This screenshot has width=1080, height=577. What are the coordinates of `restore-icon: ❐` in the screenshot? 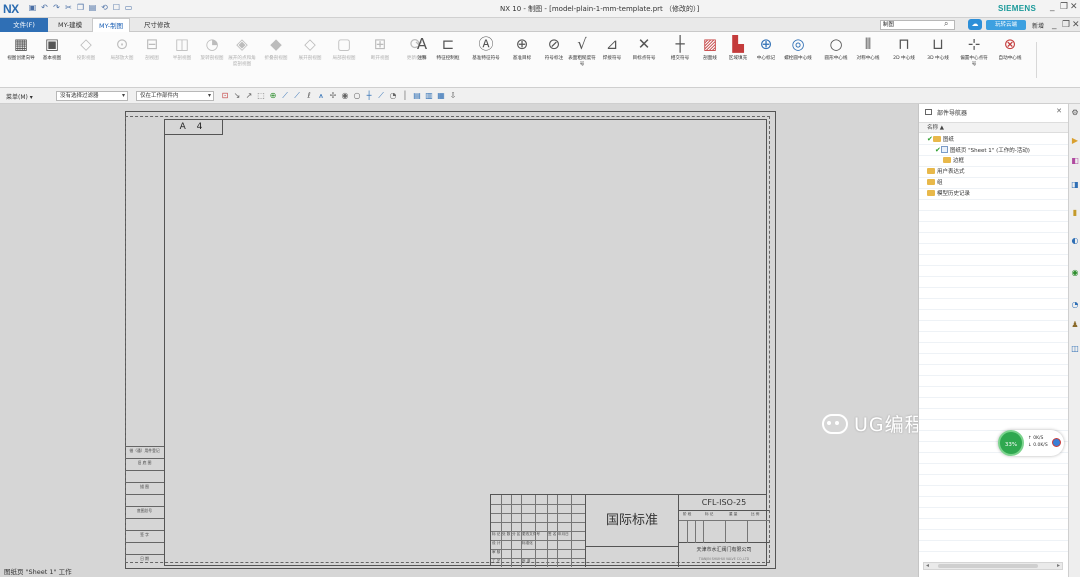 It's located at (1064, 7).